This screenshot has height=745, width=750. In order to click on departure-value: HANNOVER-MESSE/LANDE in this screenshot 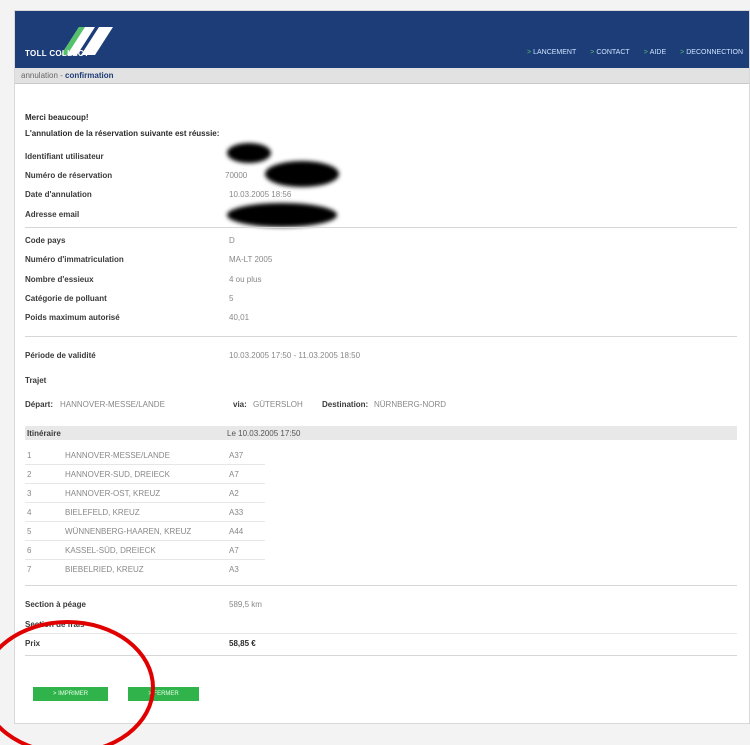, I will do `click(112, 404)`.